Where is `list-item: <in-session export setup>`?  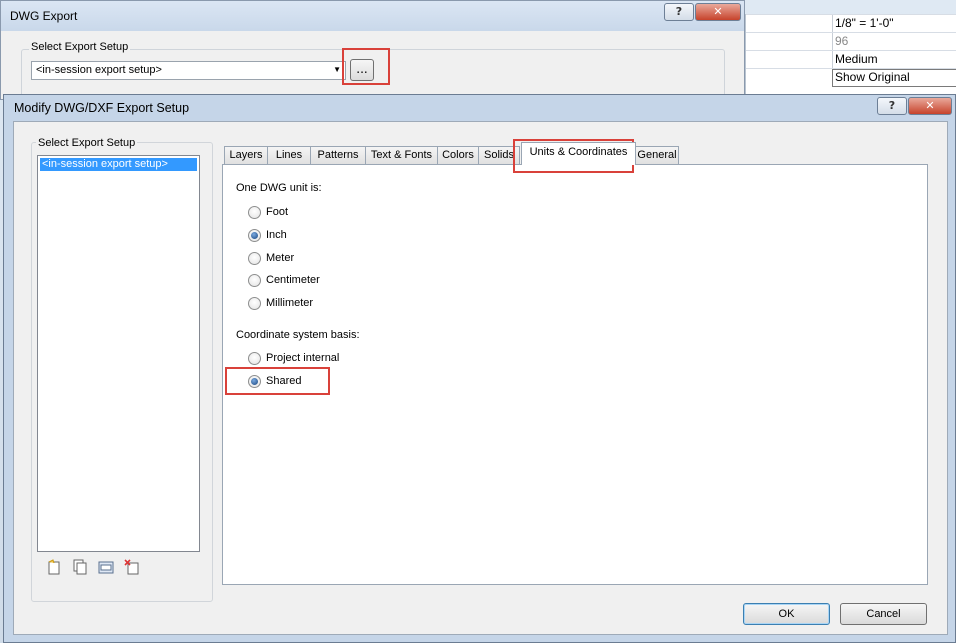 list-item: <in-session export setup> is located at coordinates (118, 164).